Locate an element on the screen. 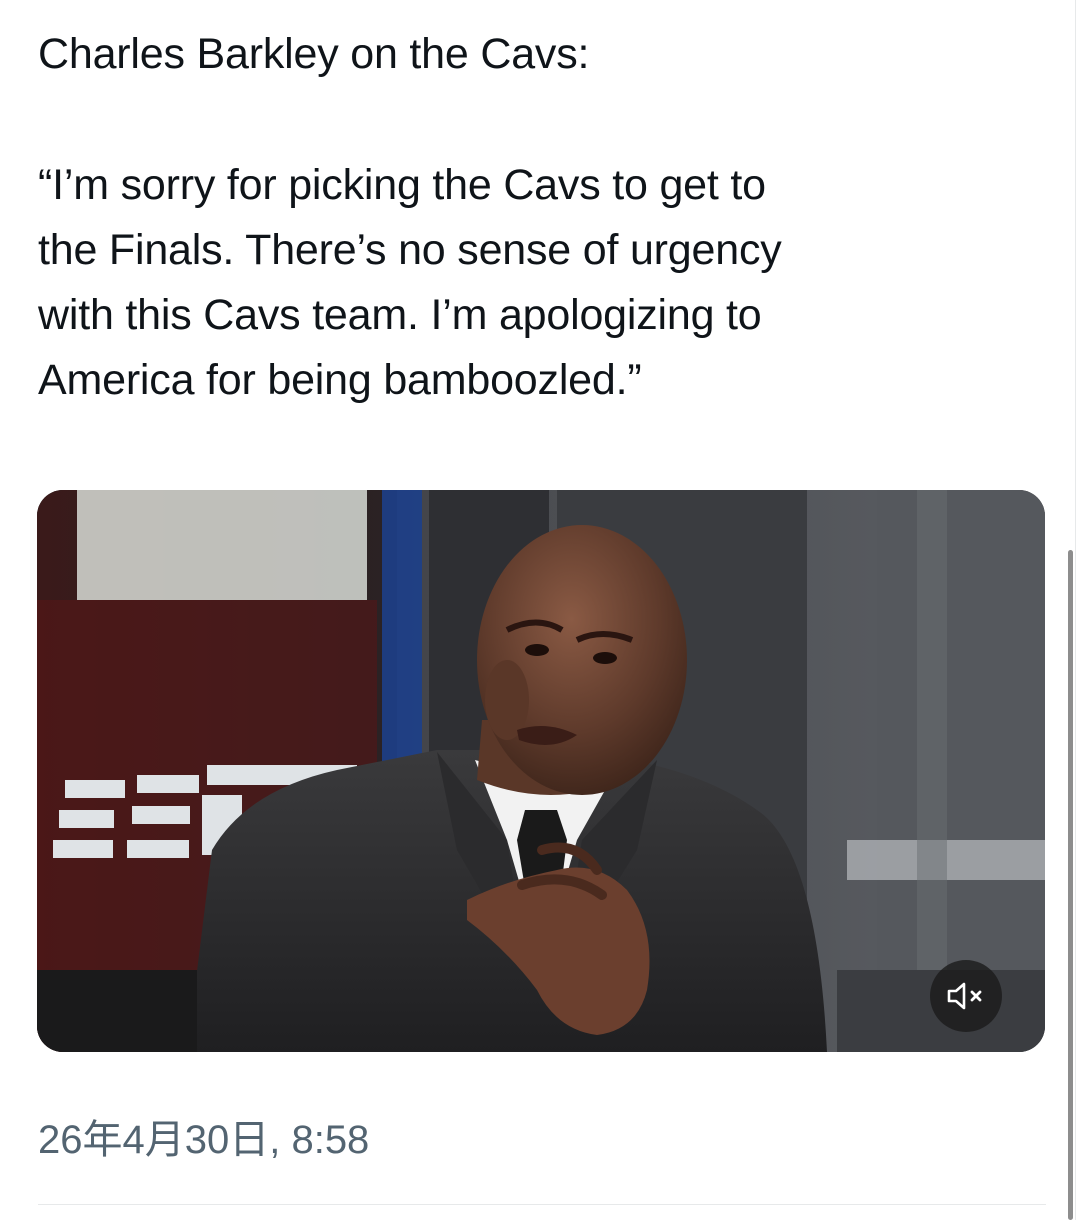 The image size is (1080, 1220). speaker-muted-icon is located at coordinates (964, 996).